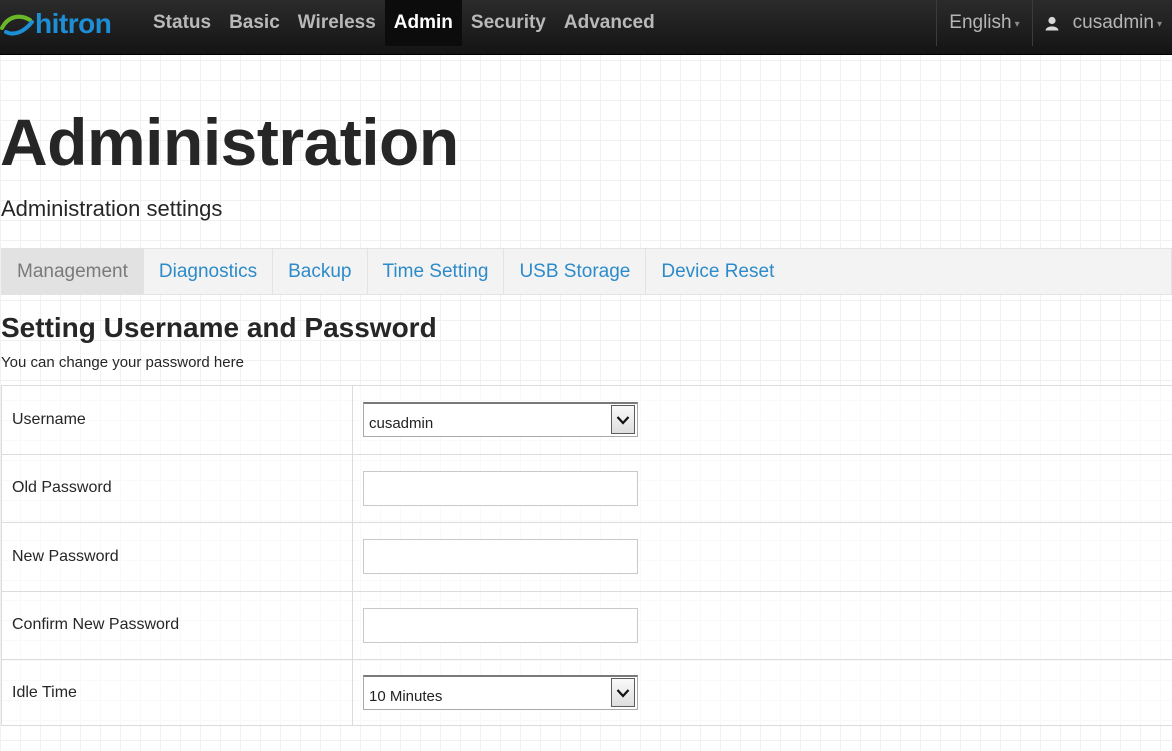 The width and height of the screenshot is (1172, 751). What do you see at coordinates (406, 696) in the screenshot?
I see `idle-time-select-value: 10 Minutes` at bounding box center [406, 696].